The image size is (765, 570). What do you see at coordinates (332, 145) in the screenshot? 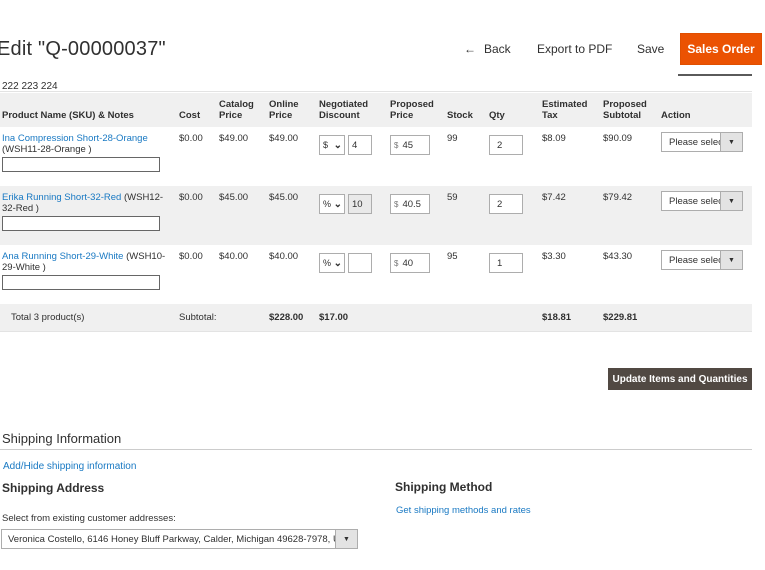
I see `discount-type-select: $ ⌄` at bounding box center [332, 145].